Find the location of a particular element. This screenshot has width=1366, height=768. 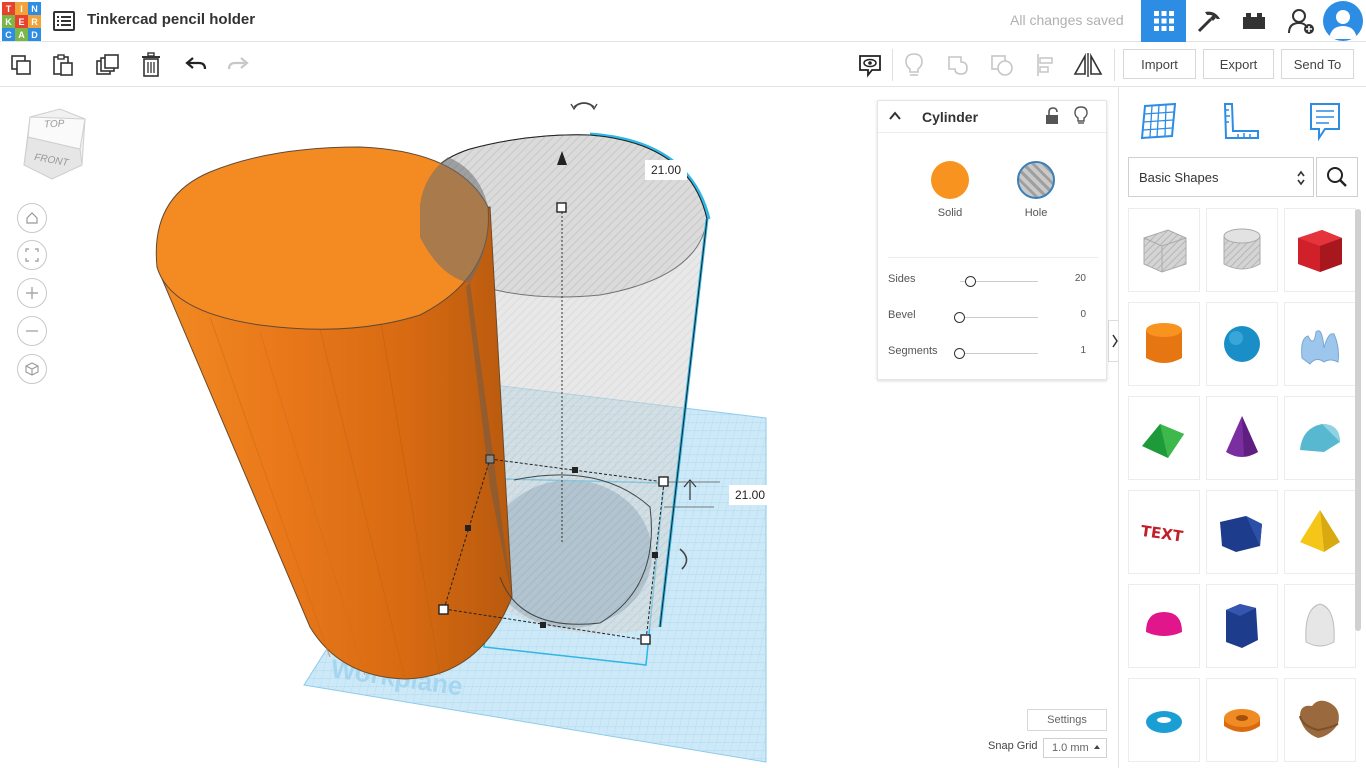

box-shape-icon is located at coordinates (1320, 251).